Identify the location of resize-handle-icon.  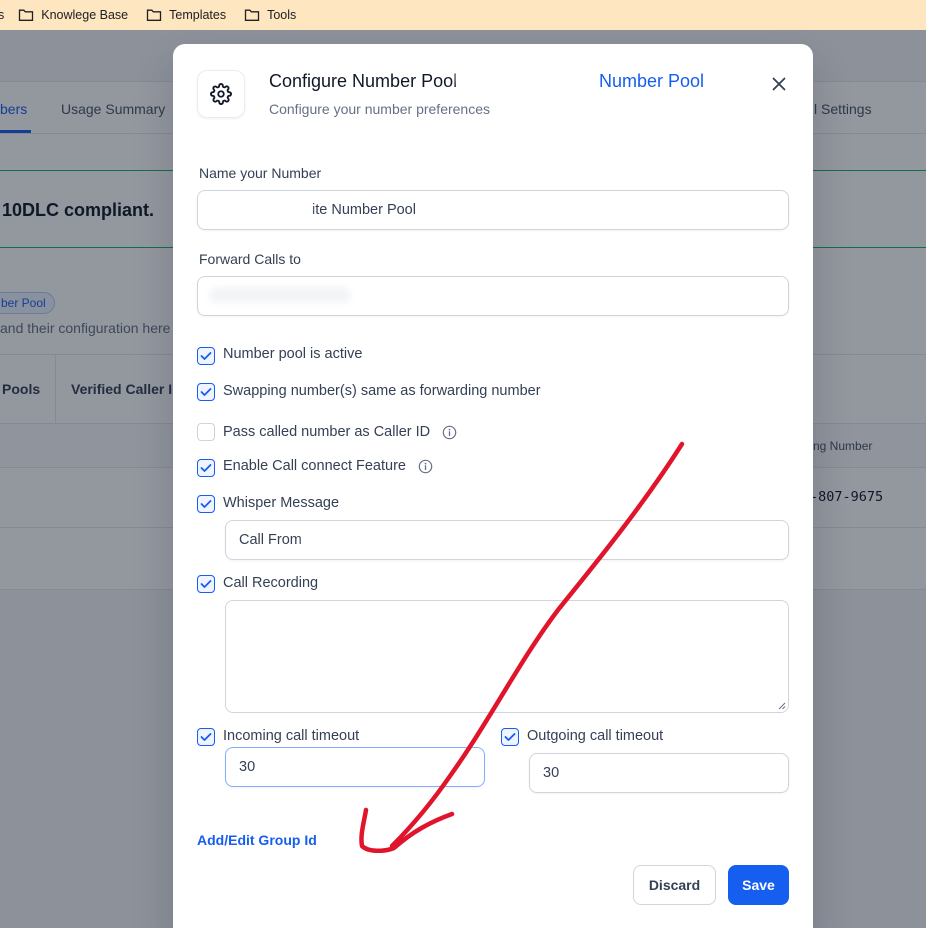
(781, 705).